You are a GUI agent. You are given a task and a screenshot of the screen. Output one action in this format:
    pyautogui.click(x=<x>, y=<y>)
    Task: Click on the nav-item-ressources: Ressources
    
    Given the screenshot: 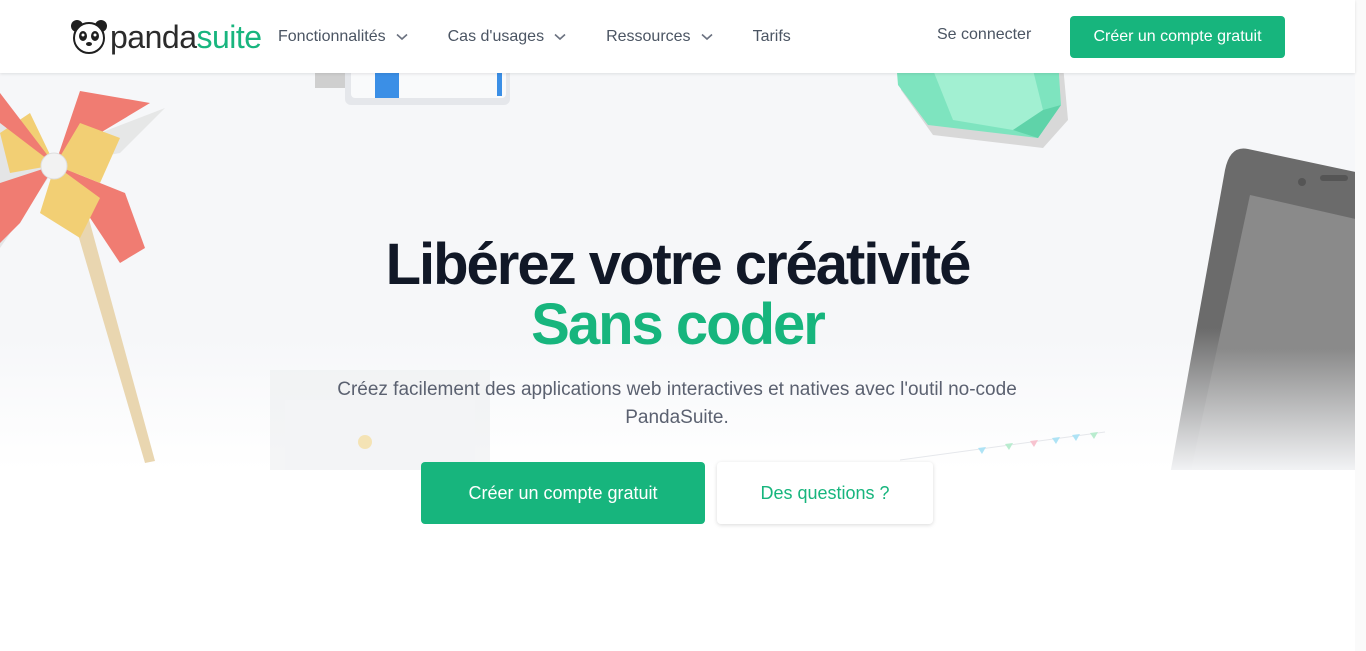 What is the action you would take?
    pyautogui.click(x=659, y=37)
    